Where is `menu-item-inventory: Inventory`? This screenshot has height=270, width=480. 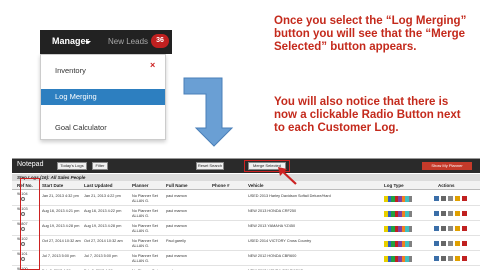 menu-item-inventory: Inventory is located at coordinates (103, 71).